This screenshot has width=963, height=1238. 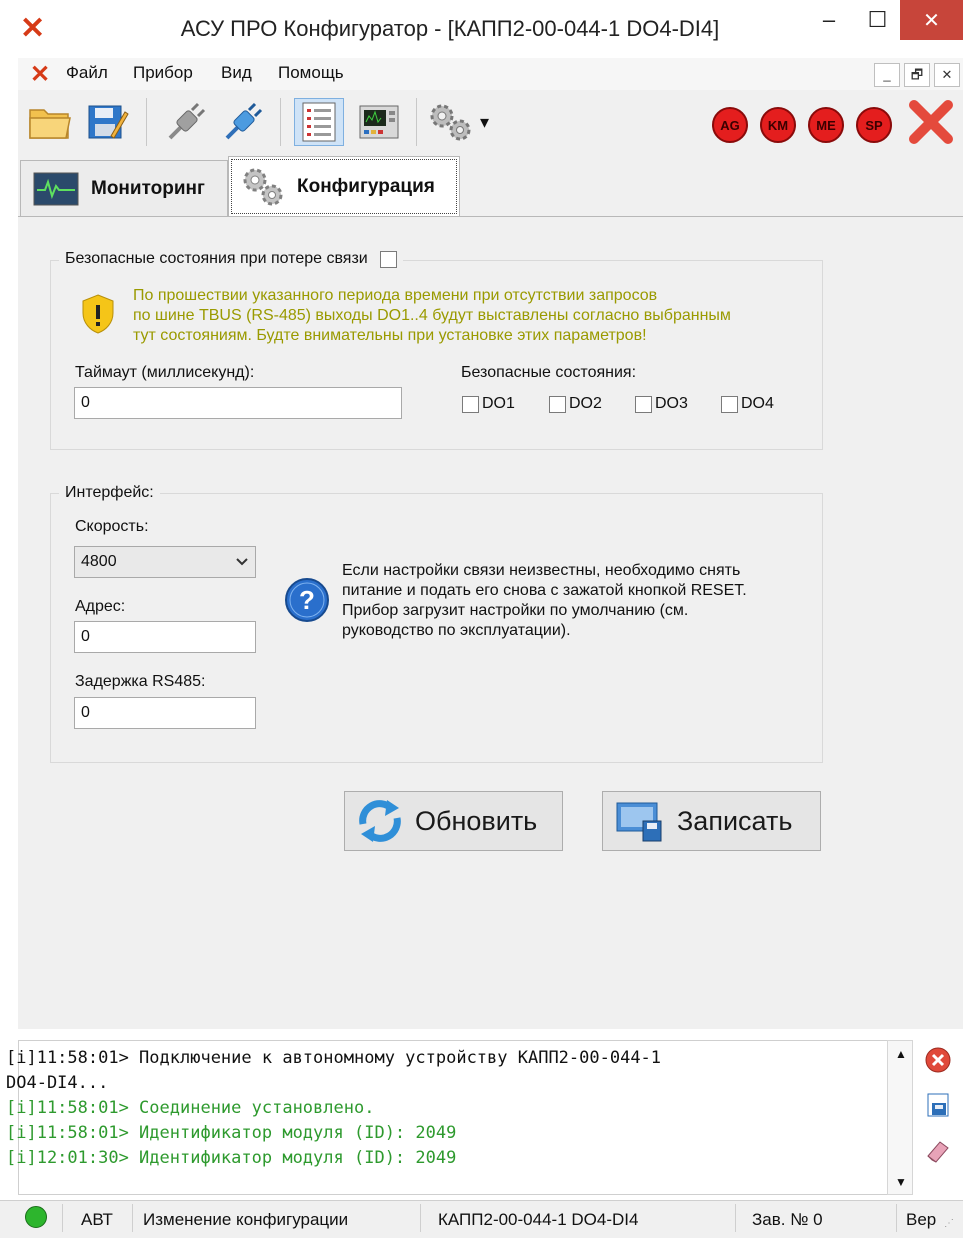 I want to click on warning-shield-icon, so click(x=98, y=316).